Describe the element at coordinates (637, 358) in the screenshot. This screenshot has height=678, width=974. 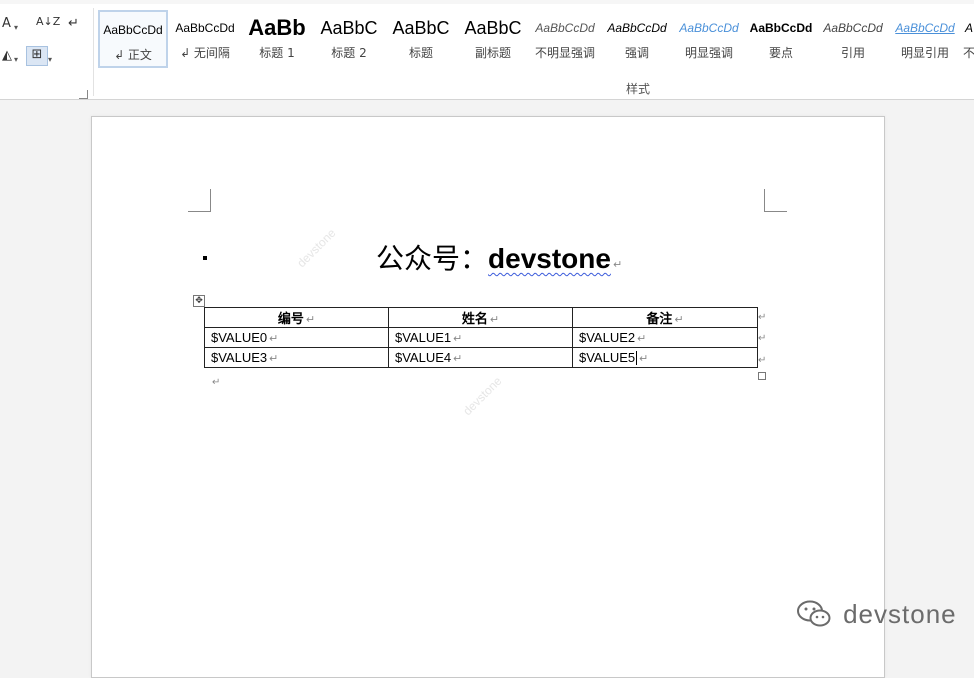
I see `text-cursor` at that location.